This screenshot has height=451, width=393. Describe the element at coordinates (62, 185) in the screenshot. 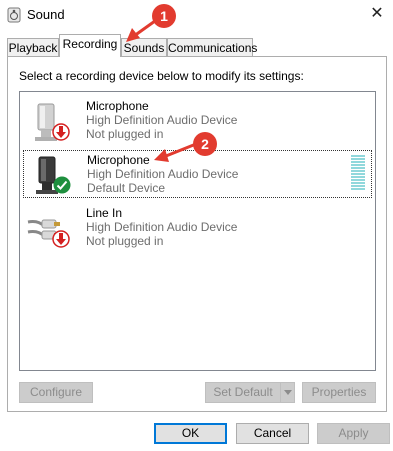

I see `default-check-badge-icon` at that location.